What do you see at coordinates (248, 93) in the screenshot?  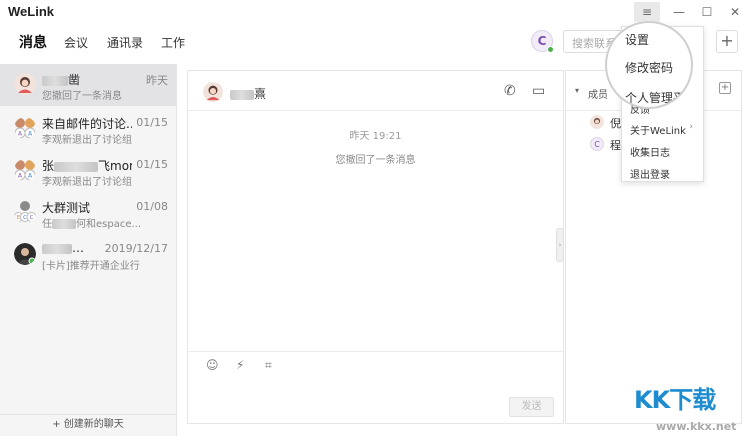 I see `chat-title: 熹` at bounding box center [248, 93].